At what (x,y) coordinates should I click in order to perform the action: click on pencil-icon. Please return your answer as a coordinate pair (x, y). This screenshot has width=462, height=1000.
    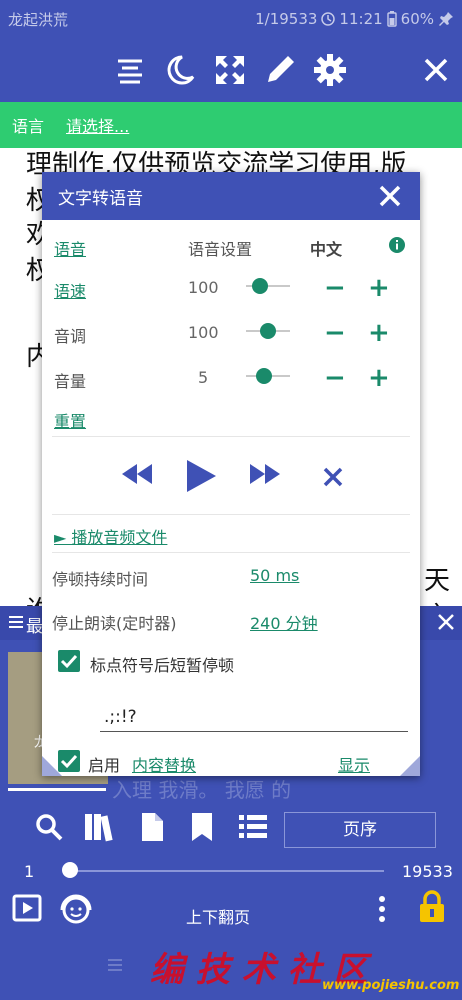
    Looking at the image, I should click on (280, 70).